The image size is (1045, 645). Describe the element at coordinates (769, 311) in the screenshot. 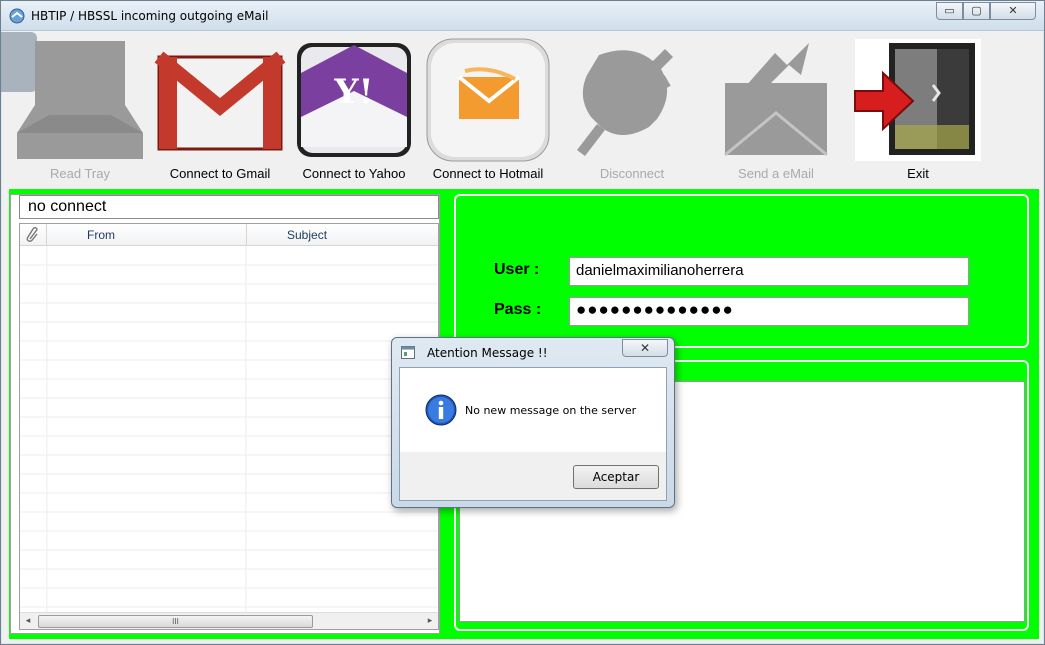

I see `password-field: ●●●●●●●●●●●●●●` at that location.